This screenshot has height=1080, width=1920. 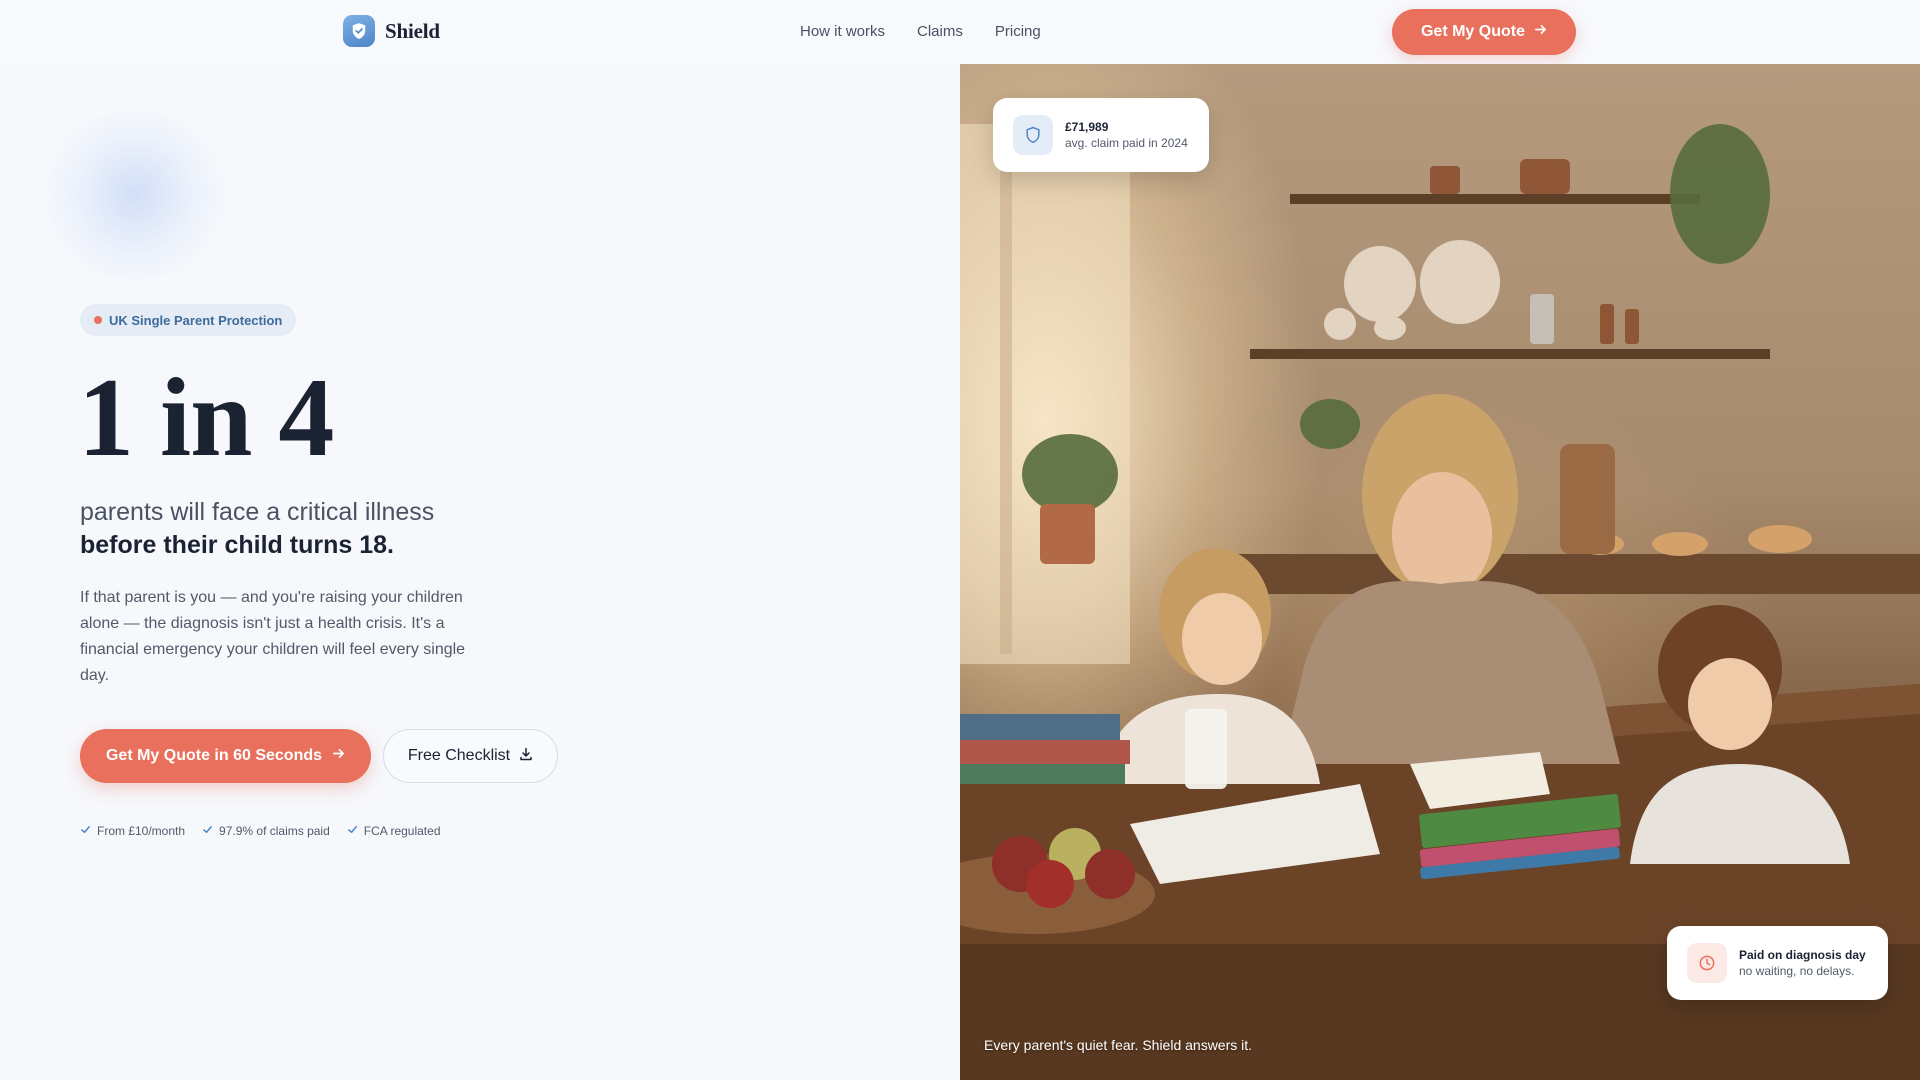 I want to click on diagnosis-card-title: Paid on diagnosis day, so click(x=1802, y=955).